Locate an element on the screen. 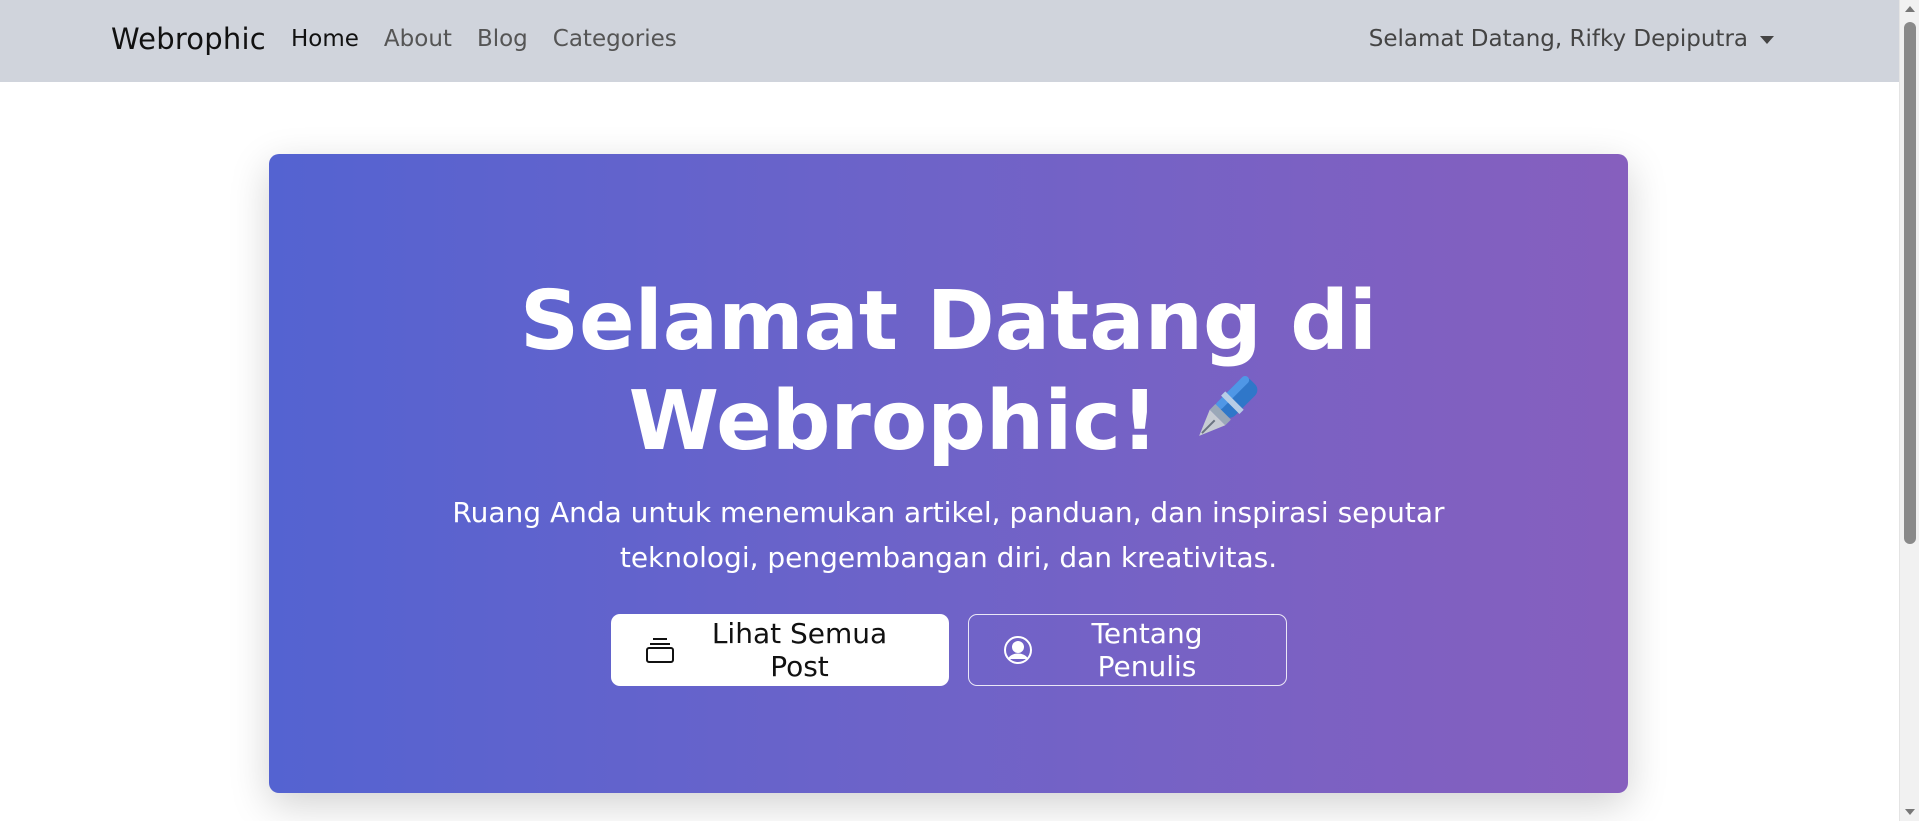 This screenshot has width=1919, height=821. view-all-posts-label: Lihat Semua Post is located at coordinates (799, 650).